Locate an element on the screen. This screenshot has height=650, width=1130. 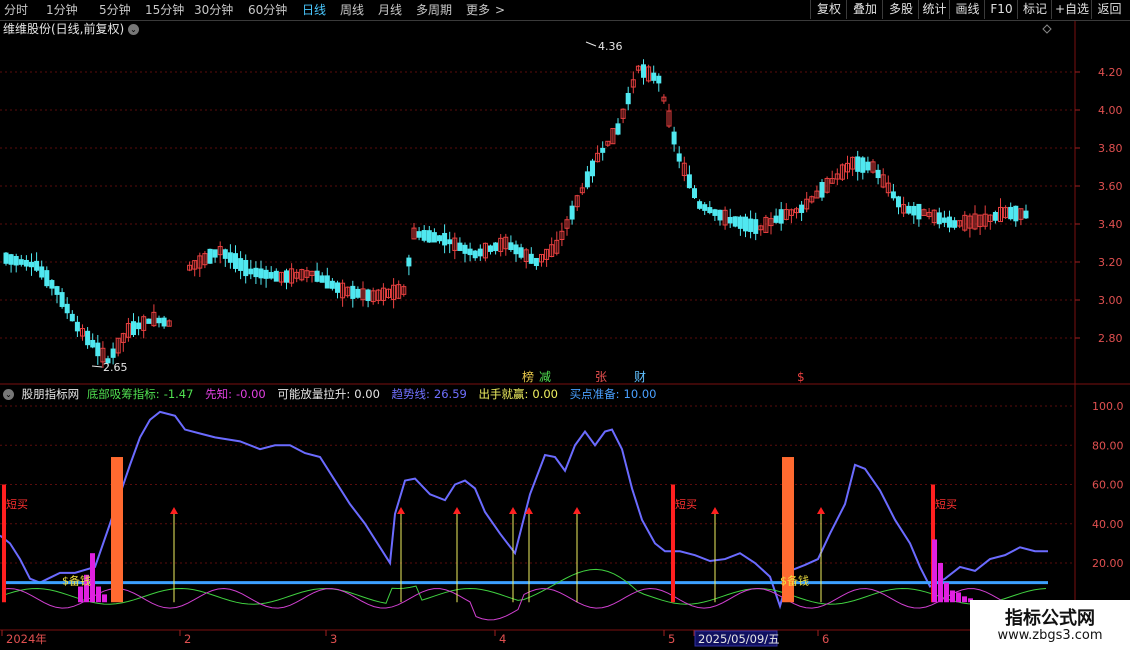
f10-button: F10 is located at coordinates (1001, 9).